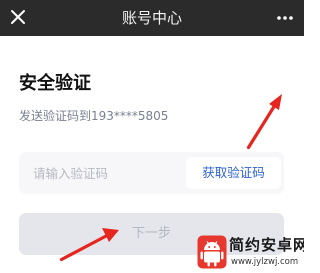  What do you see at coordinates (94, 116) in the screenshot?
I see `sent-to-phone-text: 发送验证码到193****5805` at bounding box center [94, 116].